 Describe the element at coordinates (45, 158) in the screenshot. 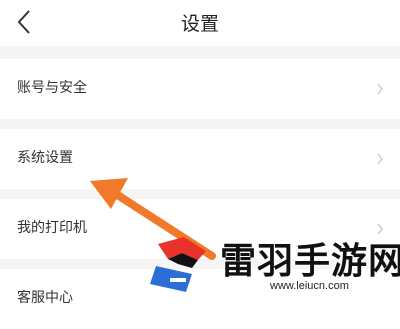

I see `menu-item-label: 系统设置` at that location.